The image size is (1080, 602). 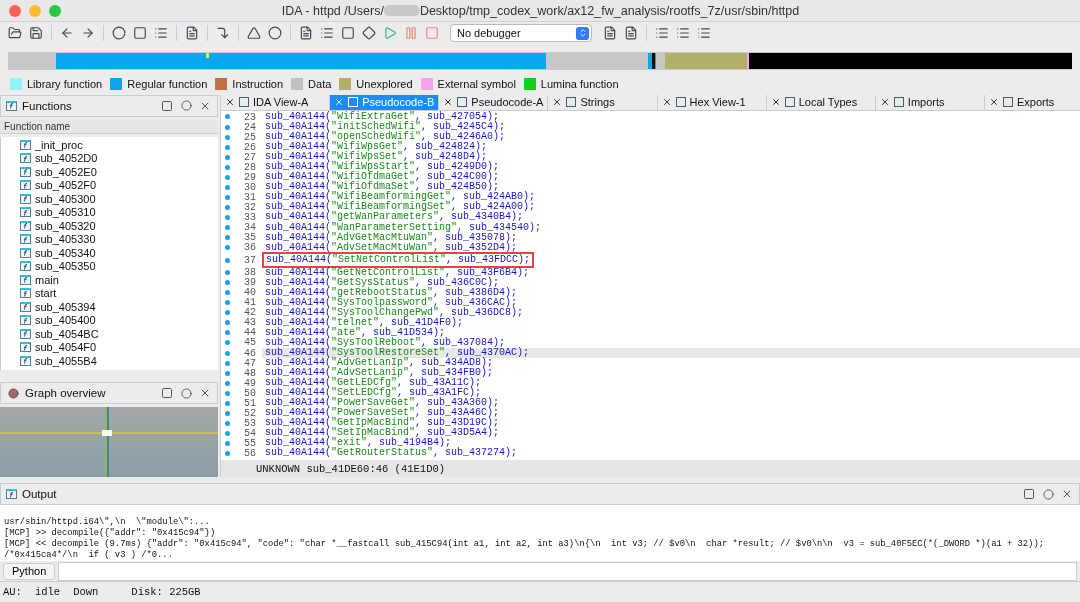 I want to click on legend-label: Lumina function, so click(x=579, y=84).